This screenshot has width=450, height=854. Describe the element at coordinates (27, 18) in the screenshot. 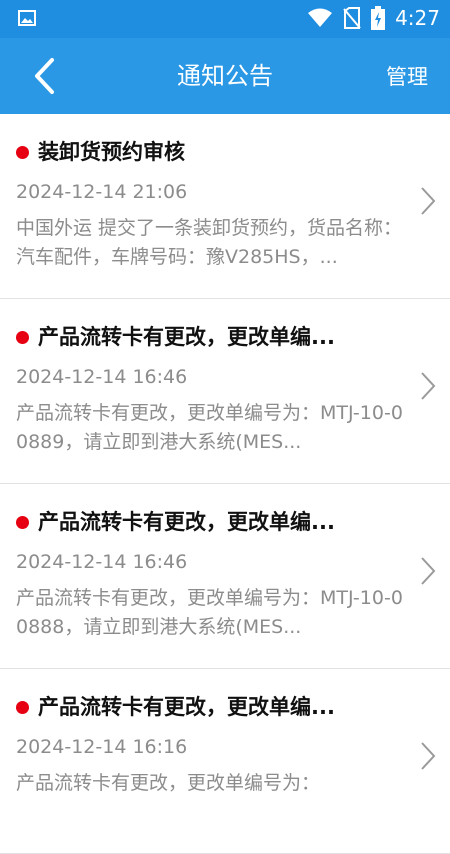

I see `image-notification-icon` at that location.